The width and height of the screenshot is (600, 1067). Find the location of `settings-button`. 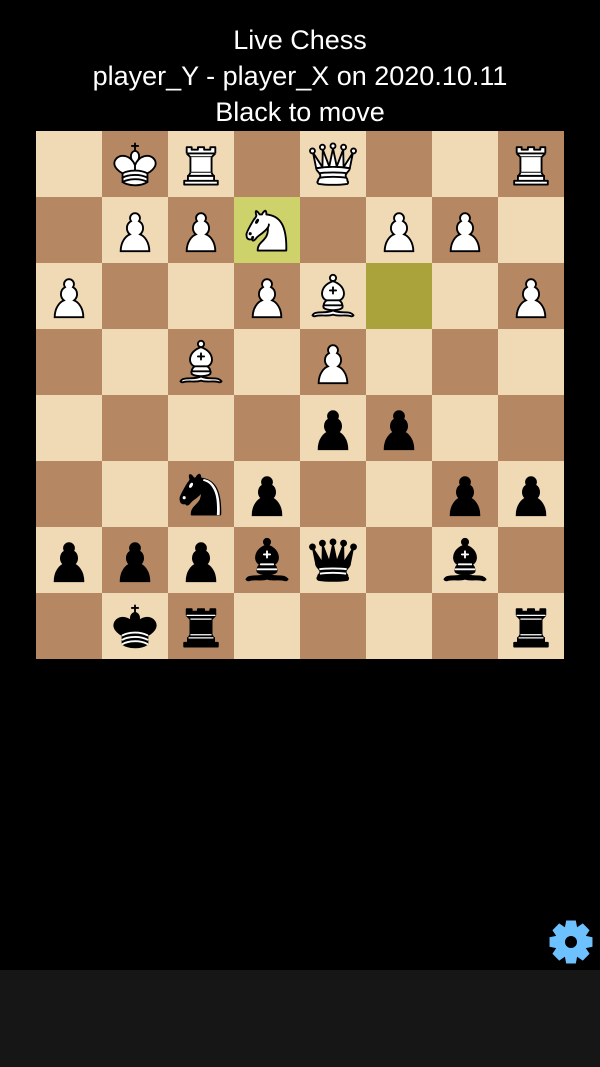

settings-button is located at coordinates (571, 942).